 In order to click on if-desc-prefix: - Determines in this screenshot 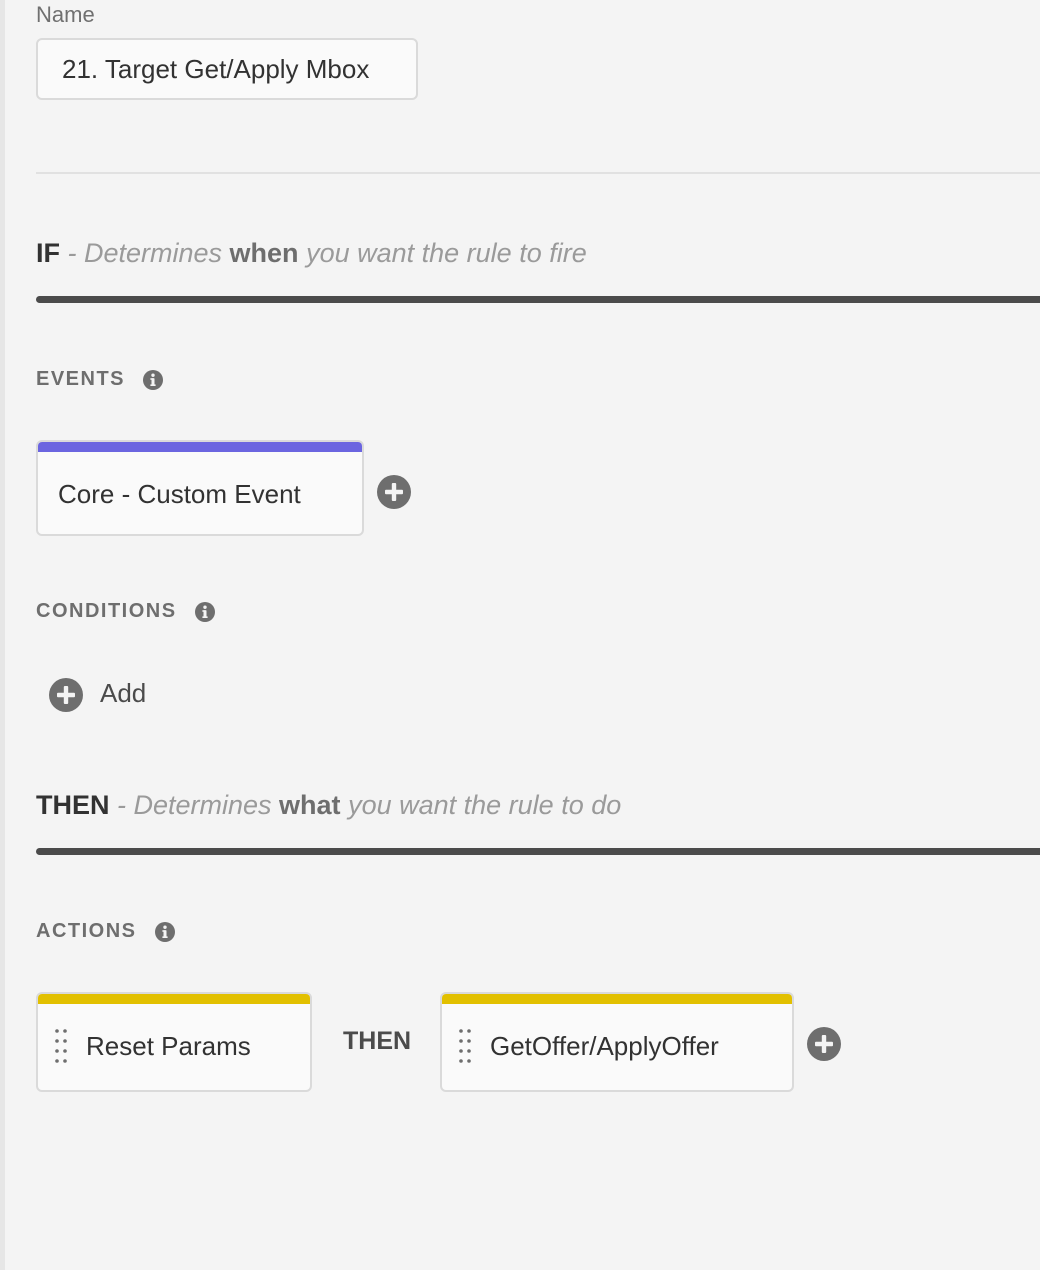, I will do `click(145, 253)`.